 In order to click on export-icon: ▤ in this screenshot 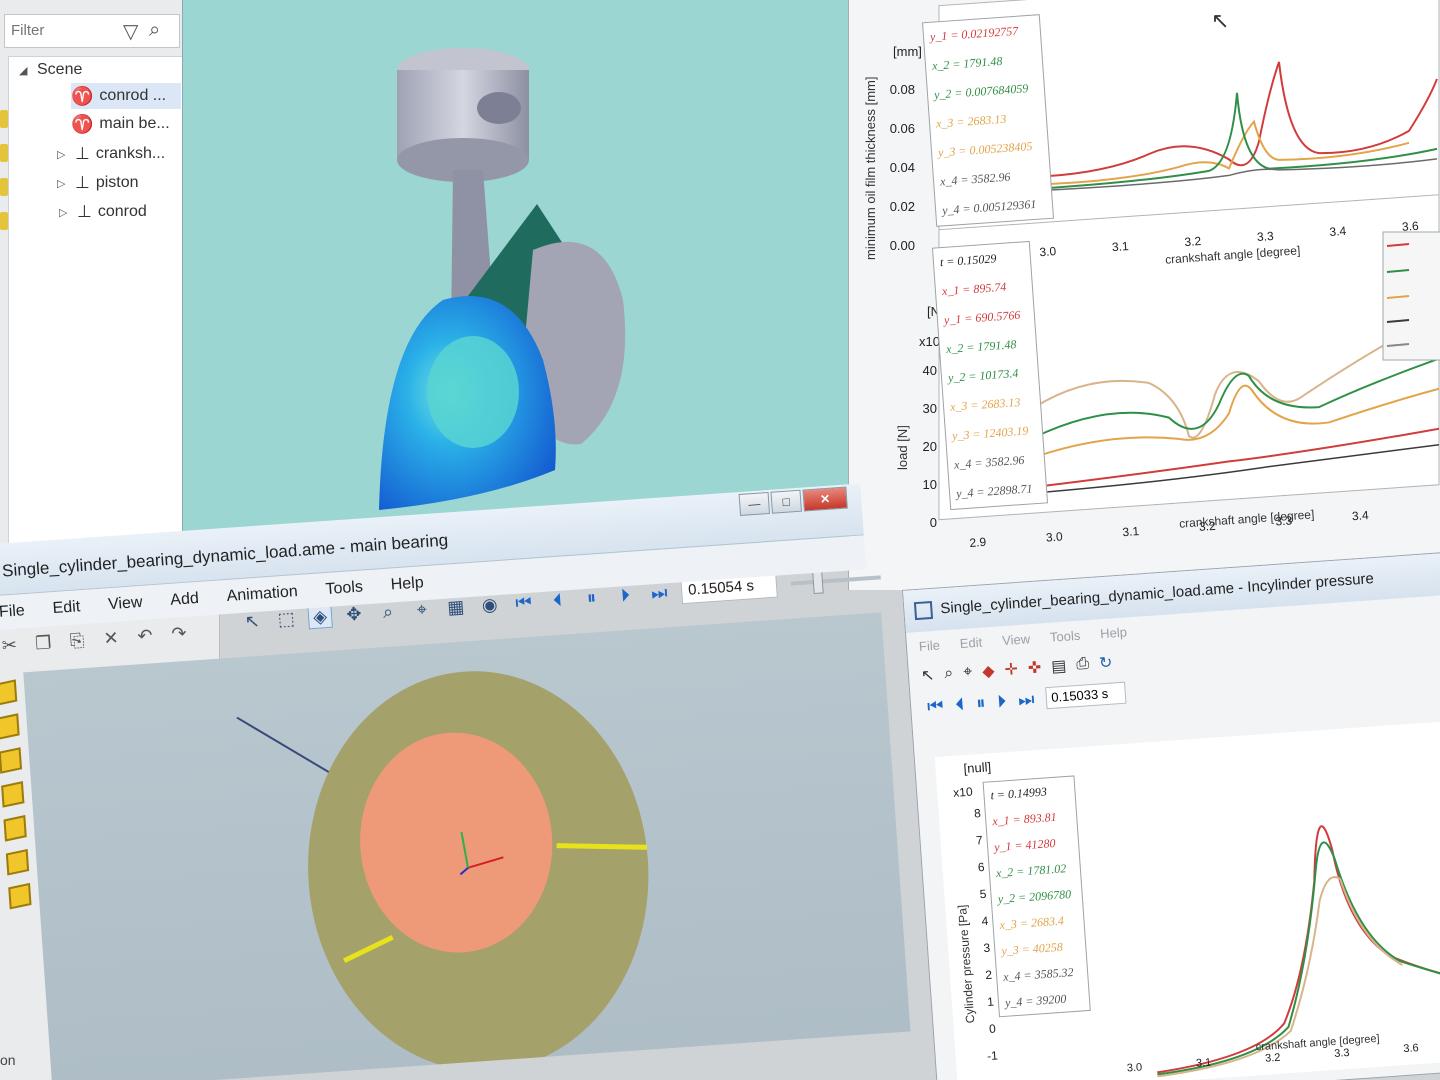, I will do `click(1059, 666)`.